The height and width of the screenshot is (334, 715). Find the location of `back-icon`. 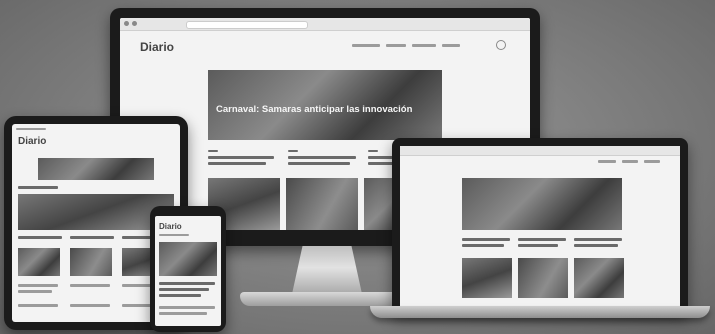

back-icon is located at coordinates (126, 23).